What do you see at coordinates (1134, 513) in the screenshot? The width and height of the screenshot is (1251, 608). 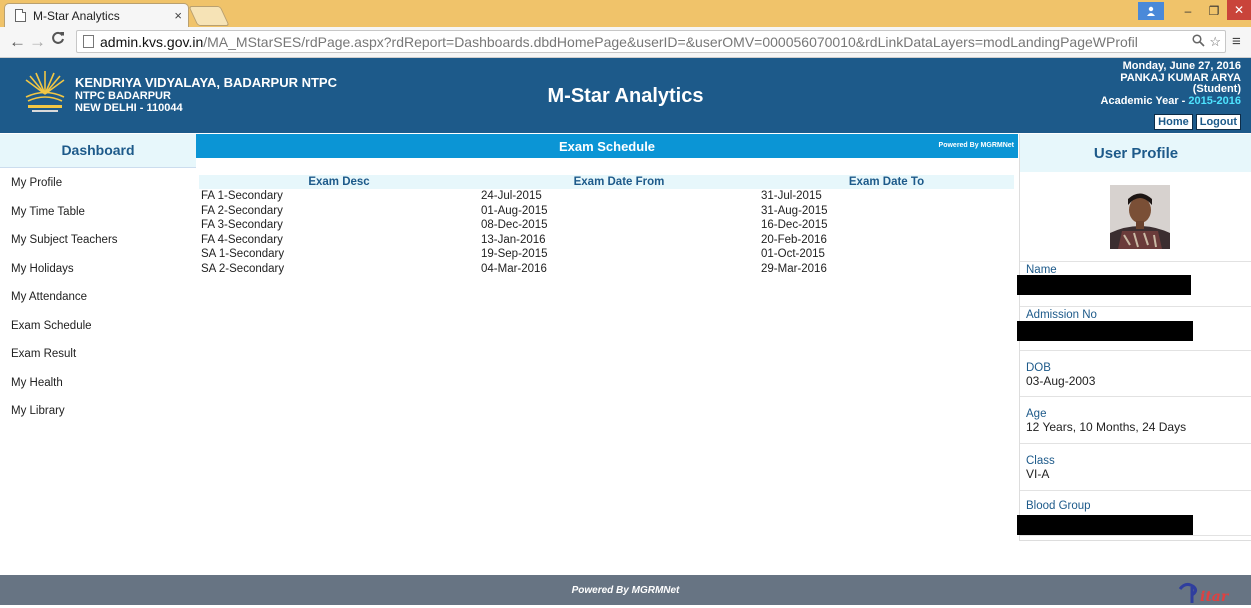 I see `profile-field-blood-group: Blood Group` at bounding box center [1134, 513].